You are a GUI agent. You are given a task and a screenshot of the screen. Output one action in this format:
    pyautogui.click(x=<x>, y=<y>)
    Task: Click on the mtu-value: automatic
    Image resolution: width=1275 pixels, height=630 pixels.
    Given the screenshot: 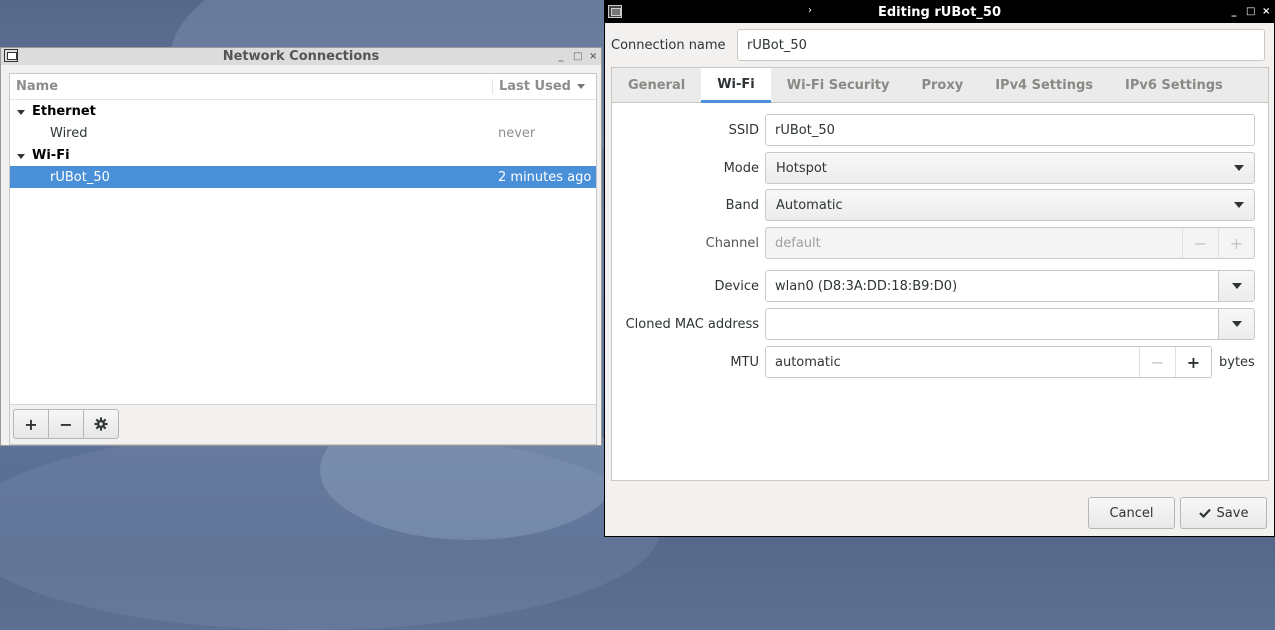 What is the action you would take?
    pyautogui.click(x=952, y=362)
    